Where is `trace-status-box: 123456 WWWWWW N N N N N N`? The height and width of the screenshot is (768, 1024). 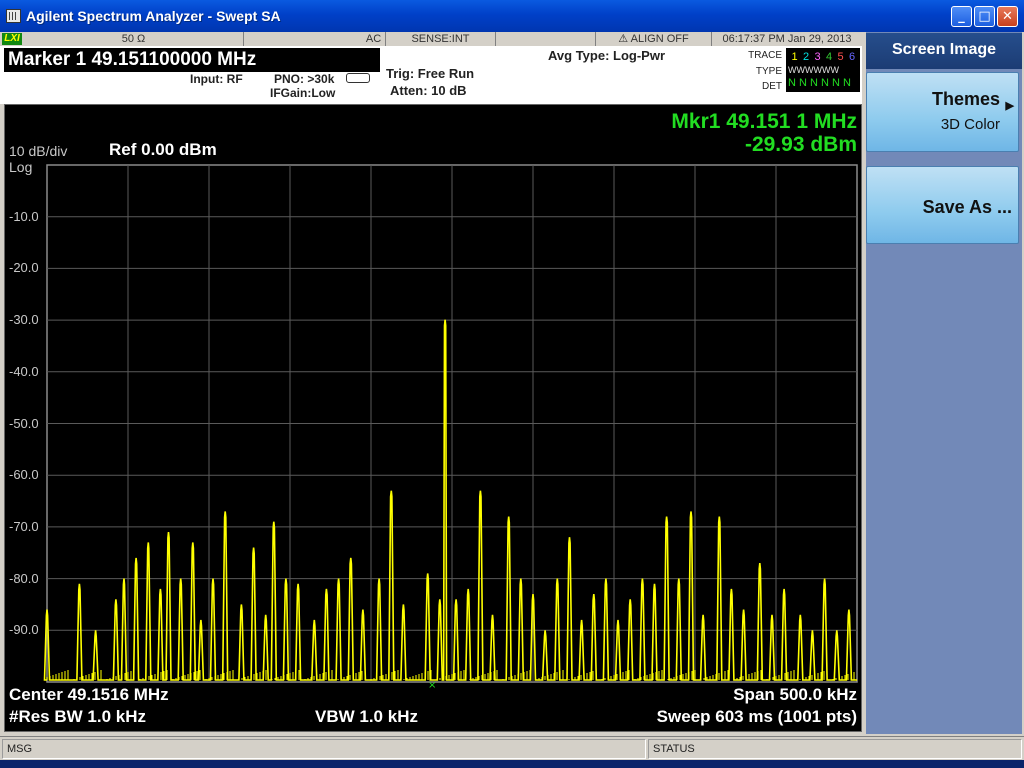
trace-status-box: 123456 WWWWWW N N N N N N is located at coordinates (823, 70).